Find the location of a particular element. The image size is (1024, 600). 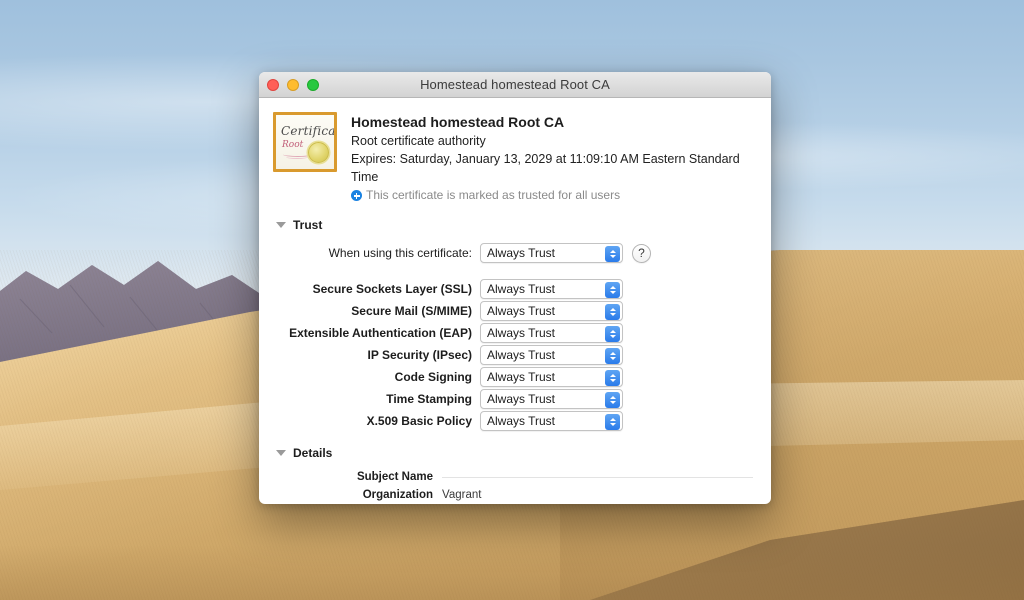

trust-select-time-stamping: Always Trust is located at coordinates (551, 399).